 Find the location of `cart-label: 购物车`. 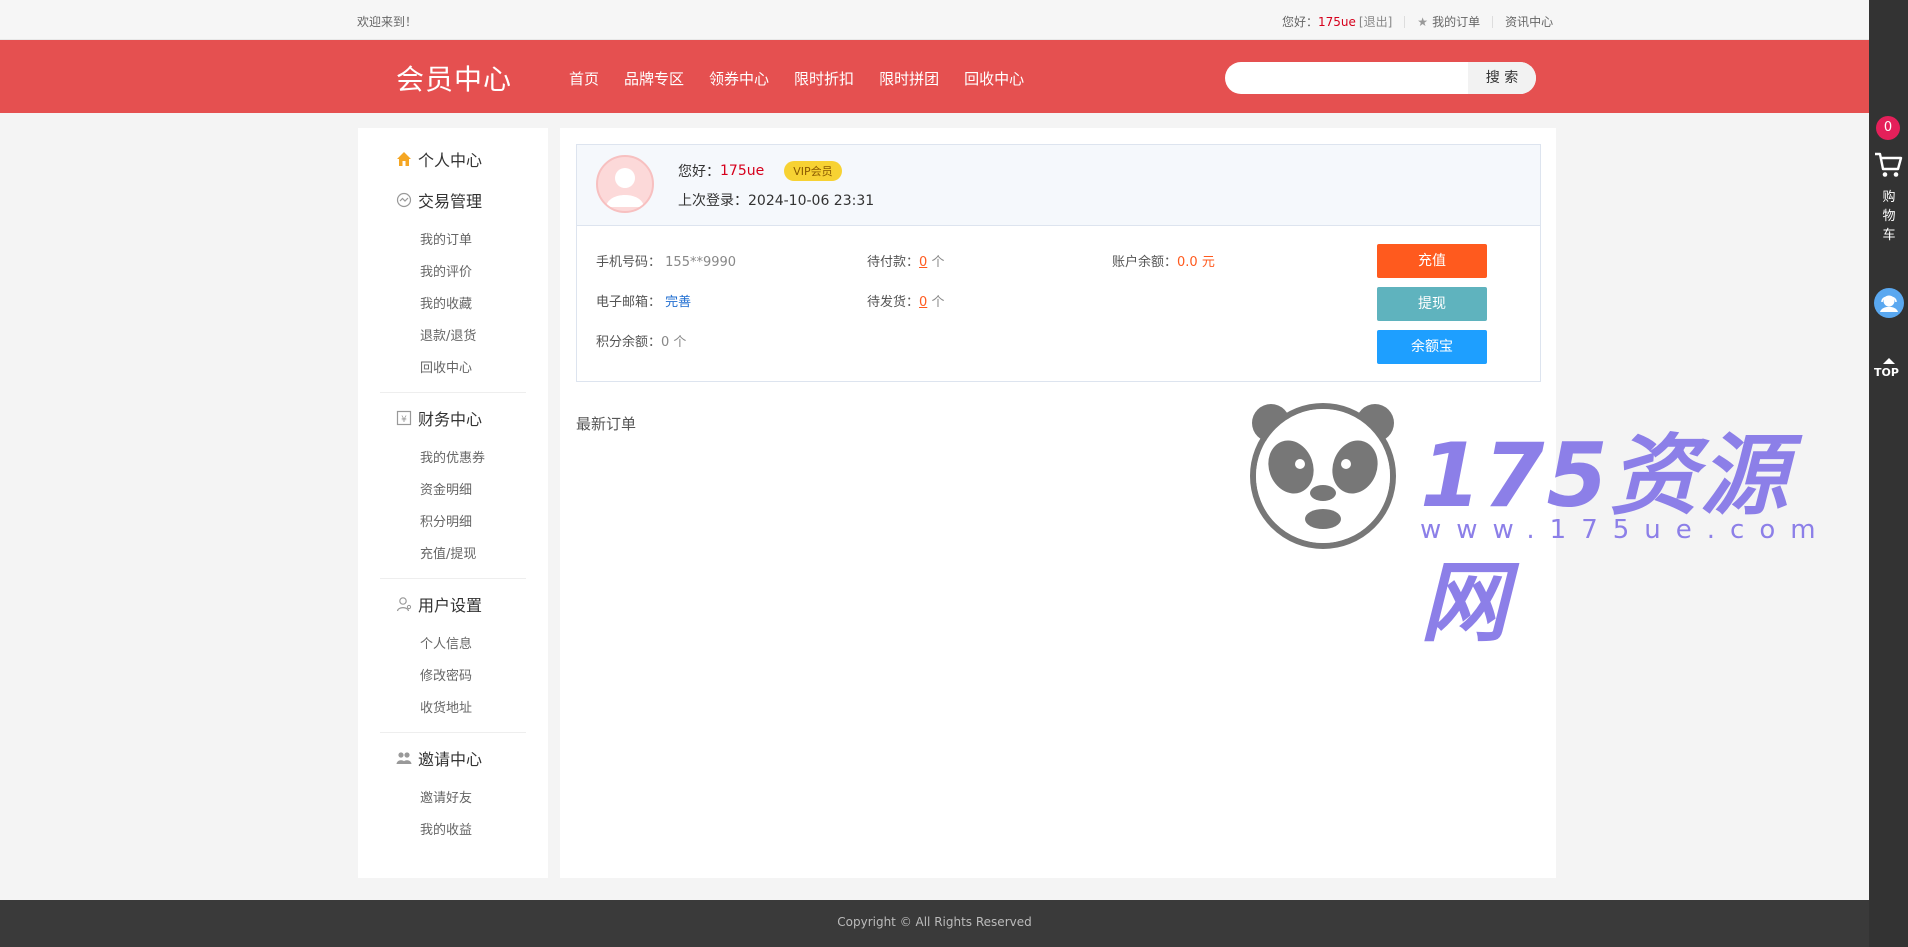

cart-label: 购物车 is located at coordinates (1889, 216).